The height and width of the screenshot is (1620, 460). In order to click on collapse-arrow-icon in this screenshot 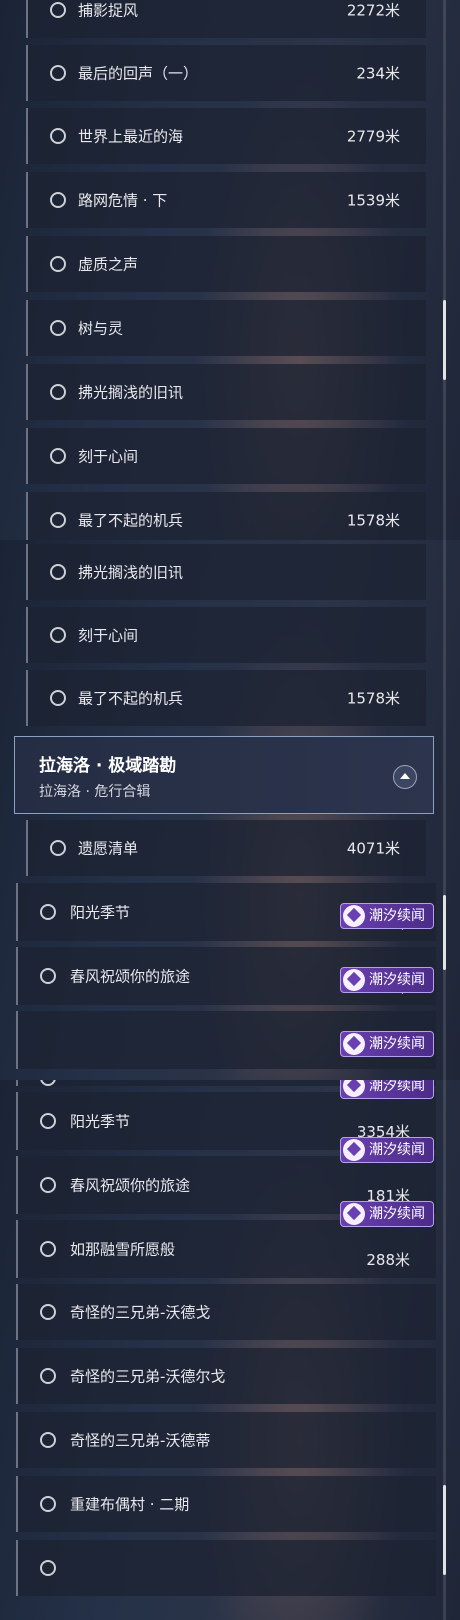, I will do `click(405, 777)`.